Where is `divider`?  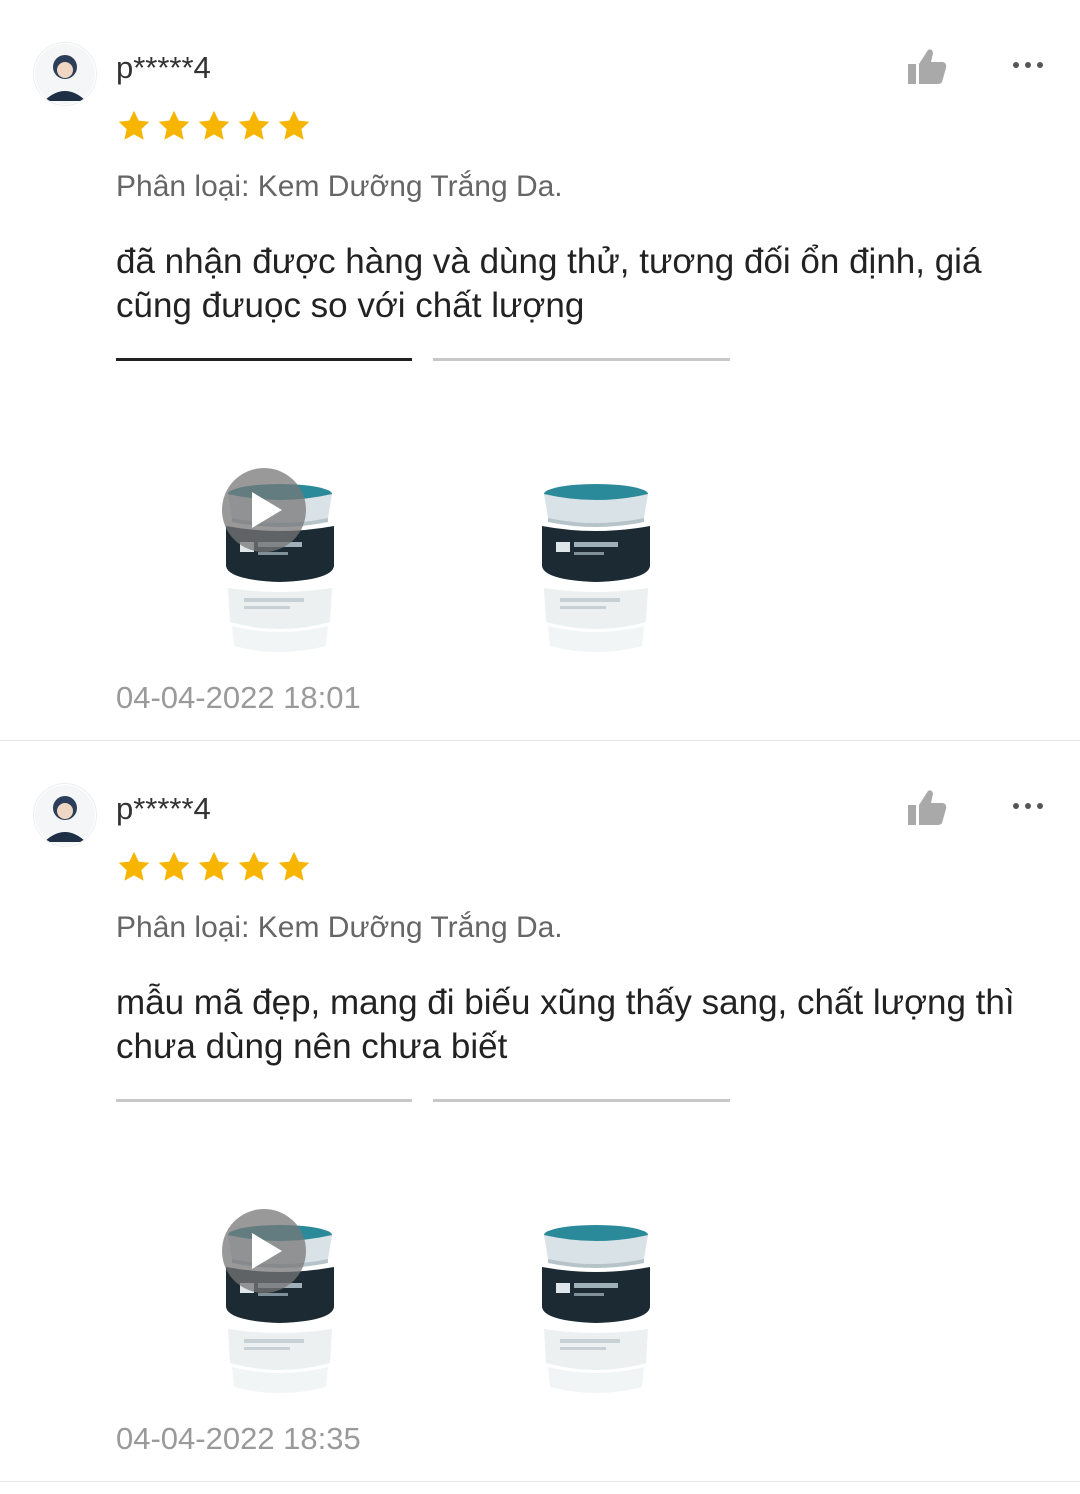 divider is located at coordinates (540, 1481).